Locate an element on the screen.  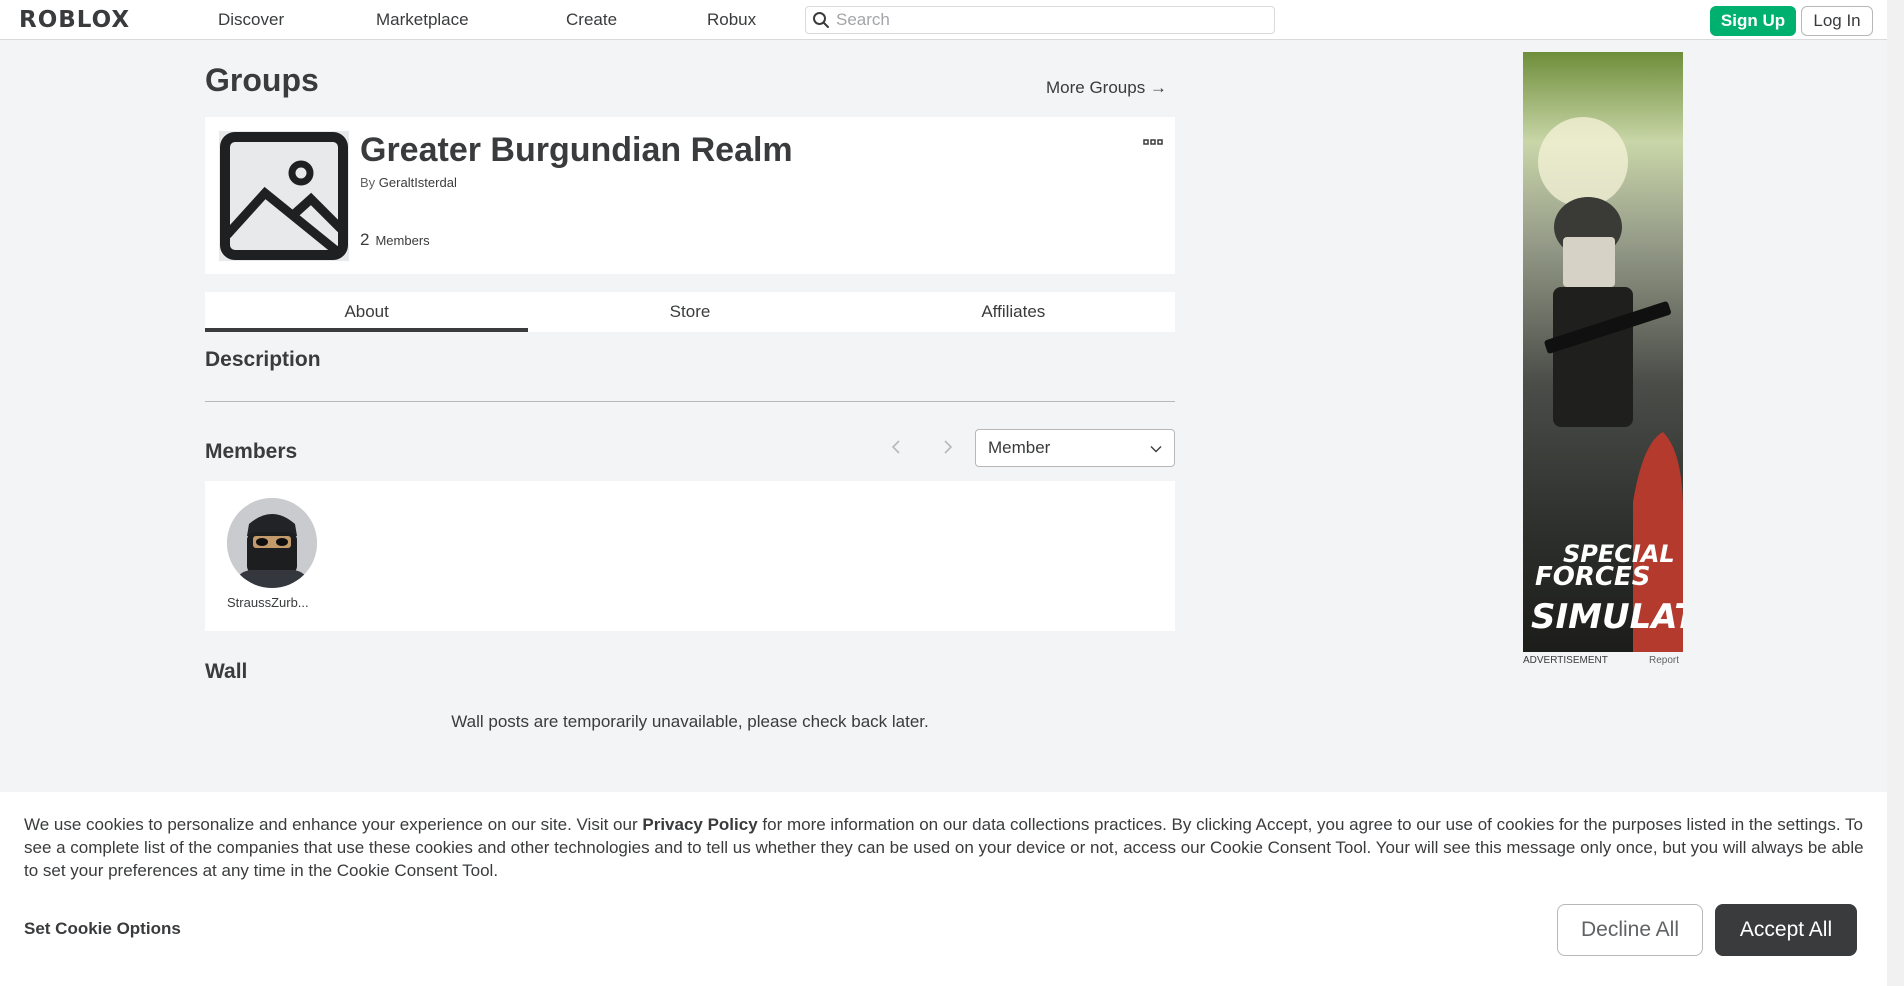
search-box is located at coordinates (1040, 20).